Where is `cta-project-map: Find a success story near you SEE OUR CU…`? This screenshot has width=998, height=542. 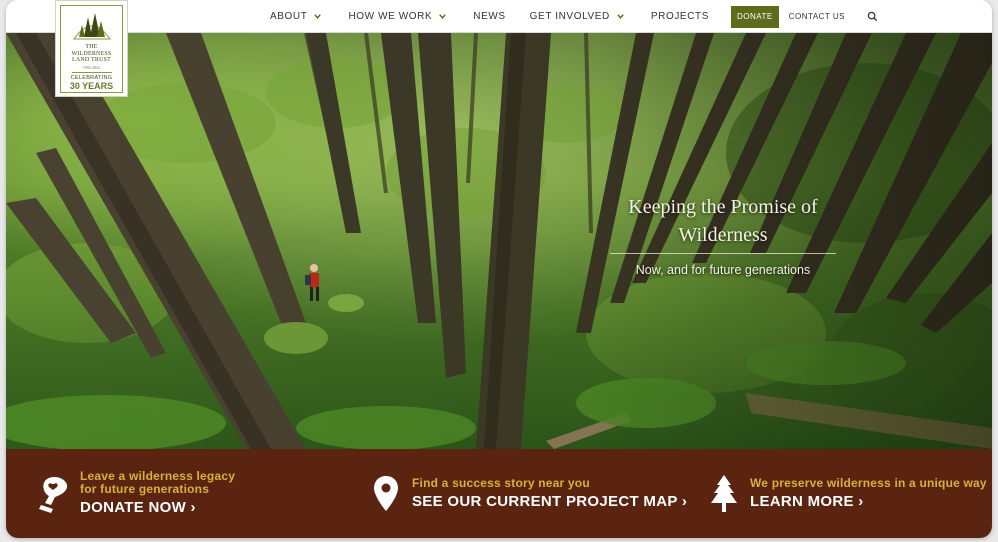
cta-project-map: Find a success story near you SEE OUR CU… is located at coordinates (527, 493).